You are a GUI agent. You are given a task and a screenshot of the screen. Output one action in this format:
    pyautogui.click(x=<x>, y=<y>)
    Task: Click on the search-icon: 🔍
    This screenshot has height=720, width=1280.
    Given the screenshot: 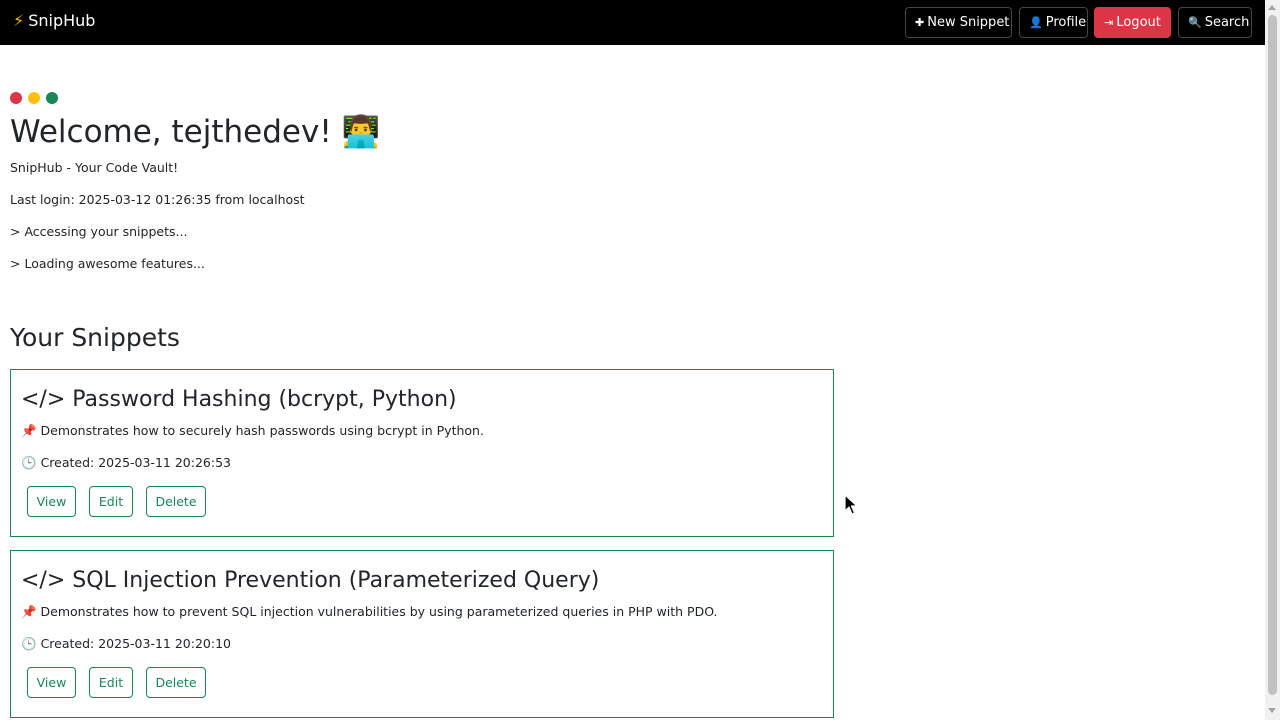 What is the action you would take?
    pyautogui.click(x=1195, y=22)
    